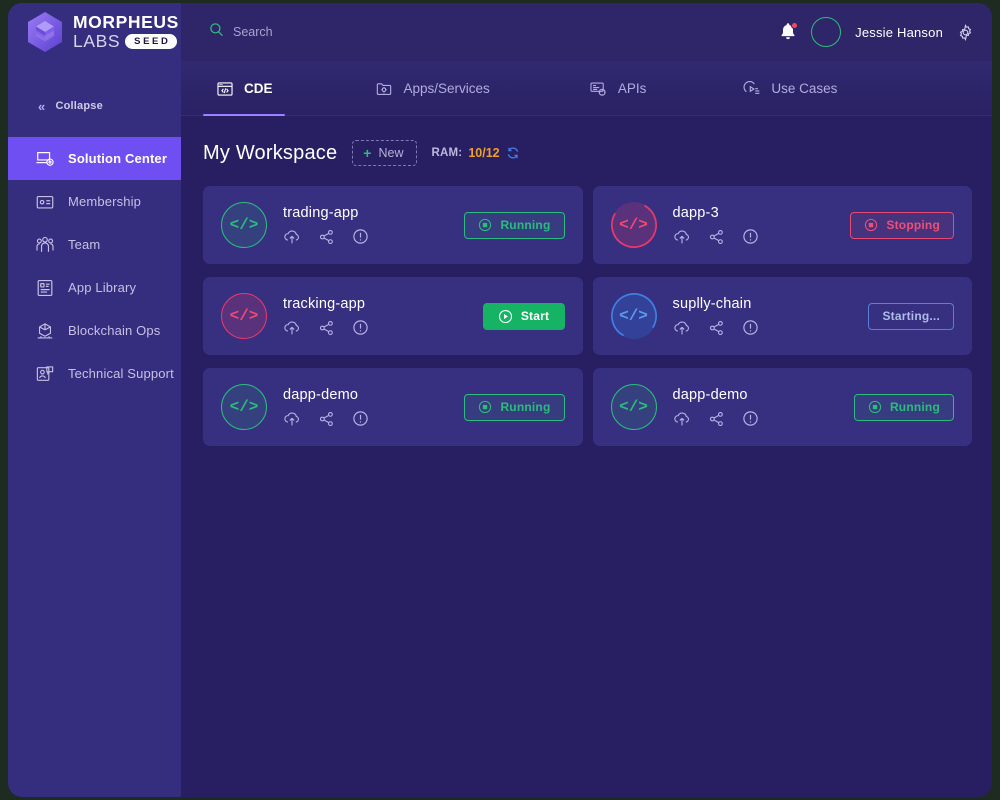 The height and width of the screenshot is (800, 1000). I want to click on sidebar-item-app-library: App Library, so click(94, 287).